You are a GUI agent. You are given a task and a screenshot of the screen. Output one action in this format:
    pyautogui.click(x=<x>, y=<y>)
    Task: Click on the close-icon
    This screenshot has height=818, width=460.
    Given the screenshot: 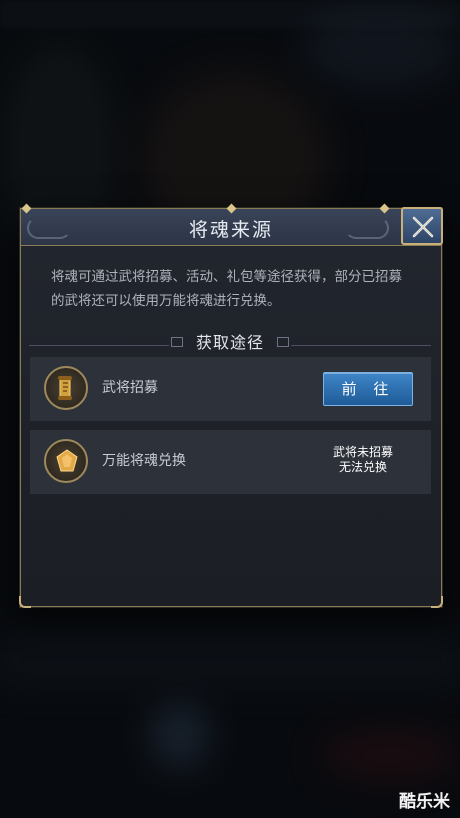 What is the action you would take?
    pyautogui.click(x=423, y=227)
    